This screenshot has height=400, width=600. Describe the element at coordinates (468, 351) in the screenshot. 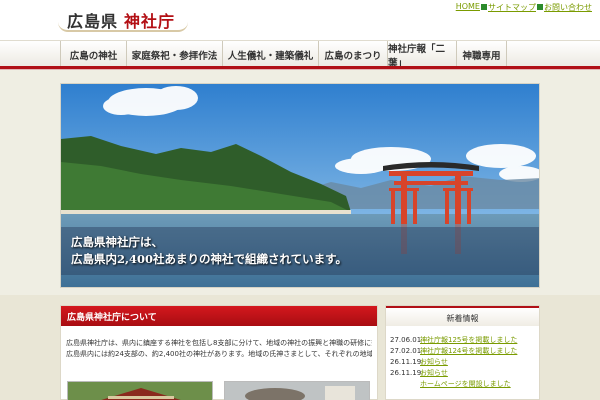

I see `news-link: 神社庁報124号を掲載しました` at that location.